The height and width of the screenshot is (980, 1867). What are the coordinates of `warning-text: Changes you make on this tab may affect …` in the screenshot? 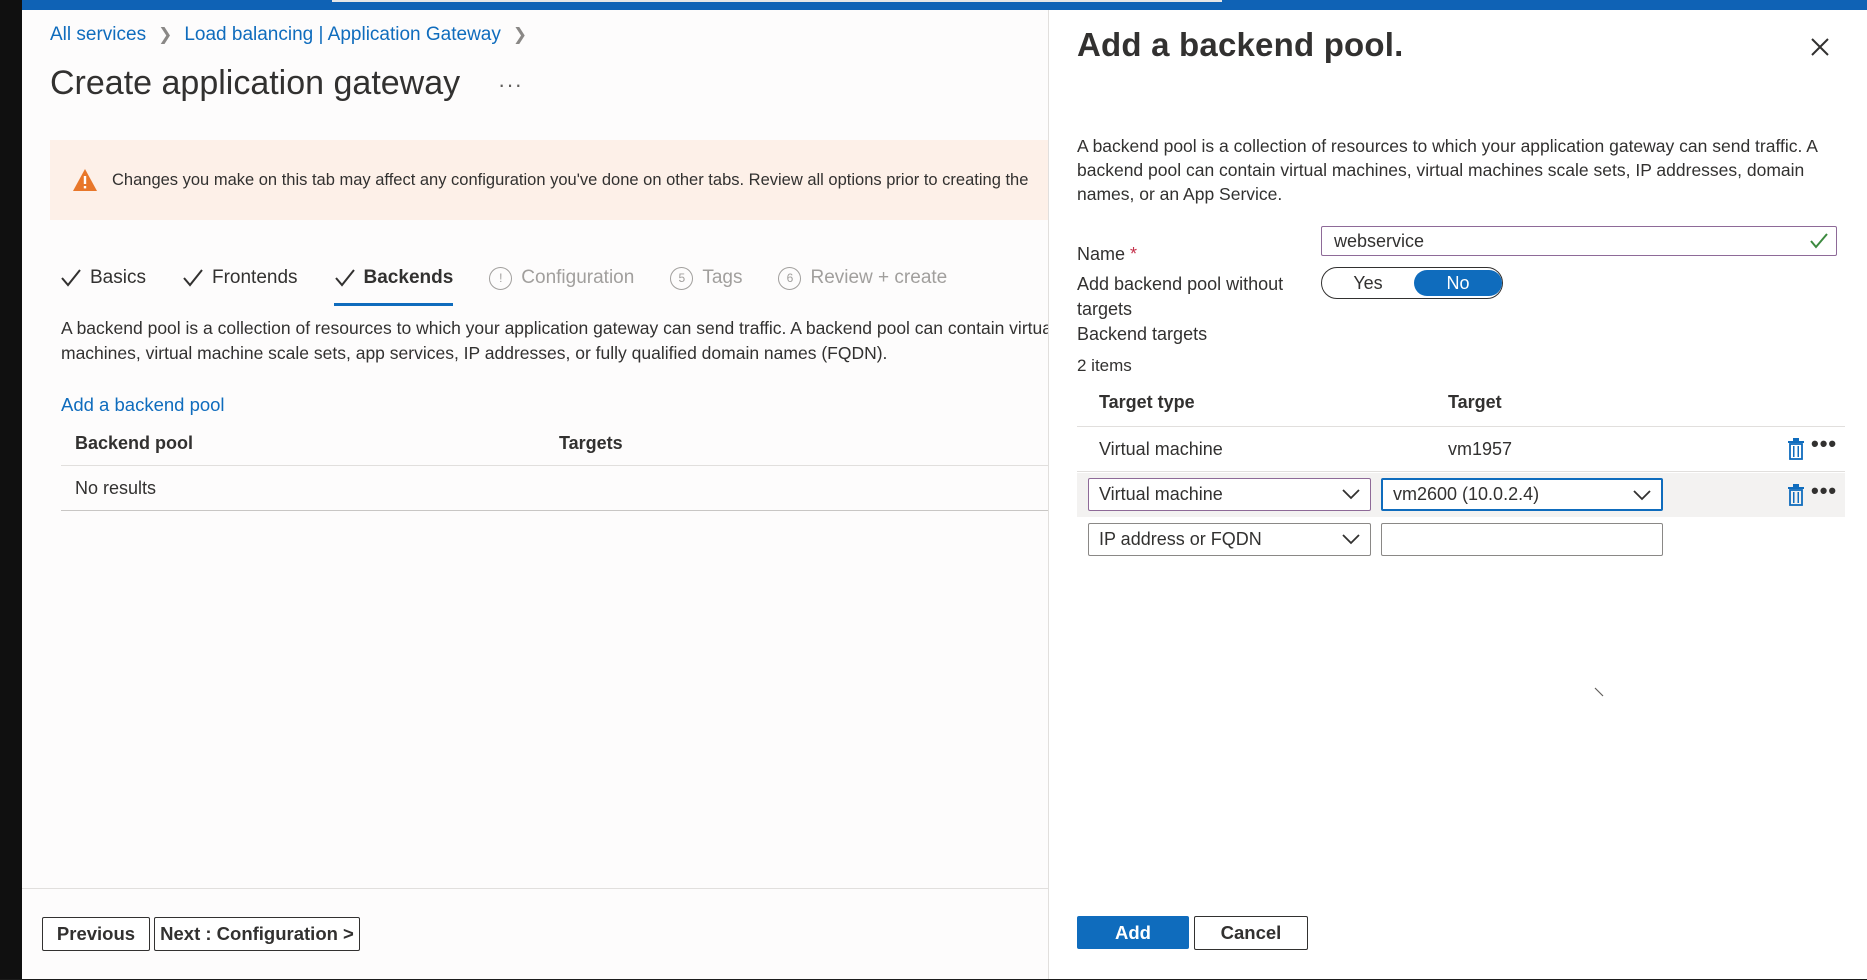 It's located at (570, 179).